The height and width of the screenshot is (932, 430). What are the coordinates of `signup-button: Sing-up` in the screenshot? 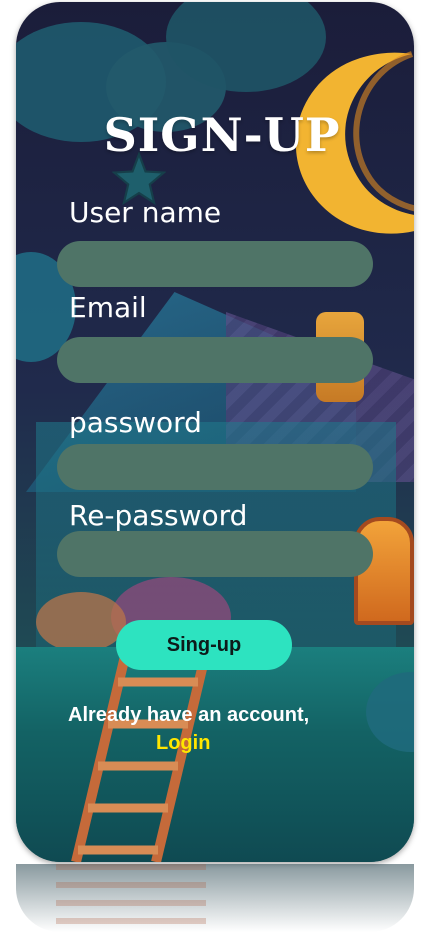 It's located at (204, 645).